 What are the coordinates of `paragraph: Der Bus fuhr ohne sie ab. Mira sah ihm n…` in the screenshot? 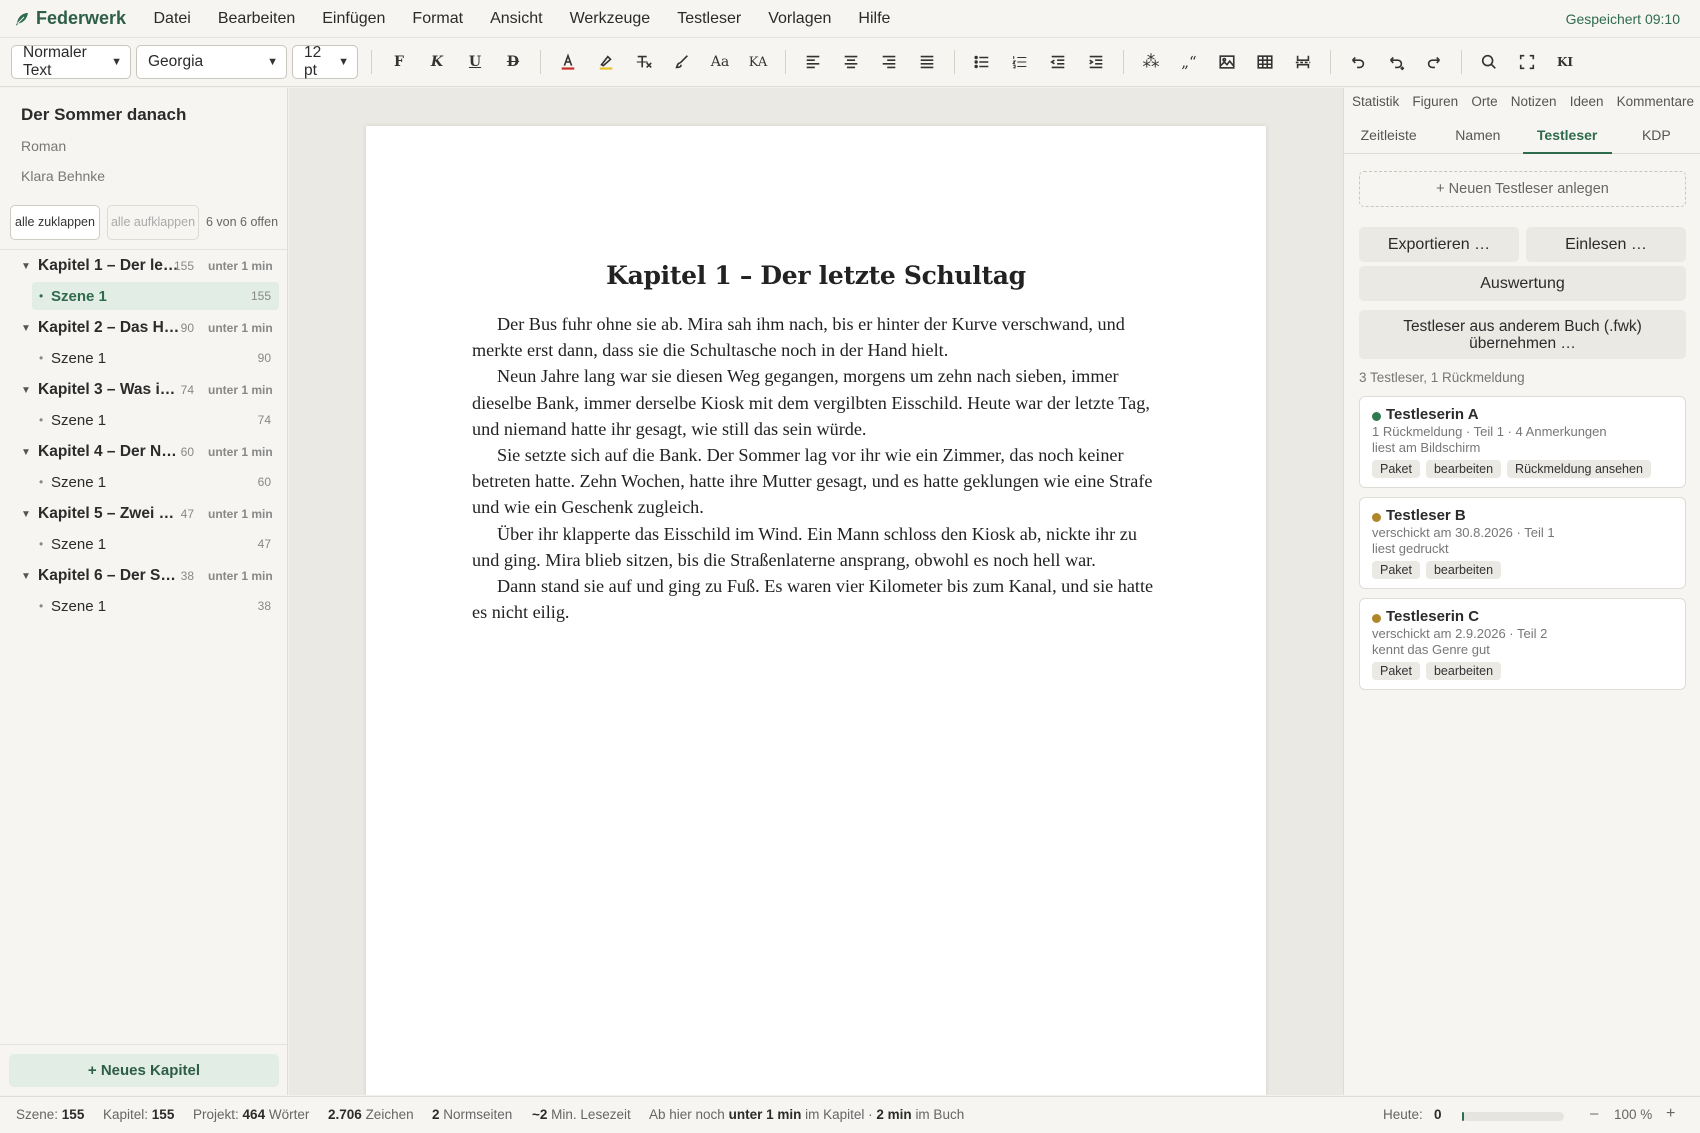 It's located at (817, 337).